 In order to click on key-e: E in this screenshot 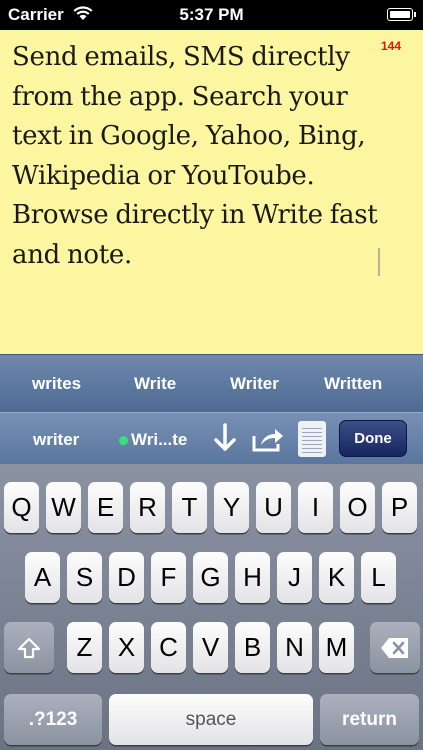, I will do `click(105, 507)`.